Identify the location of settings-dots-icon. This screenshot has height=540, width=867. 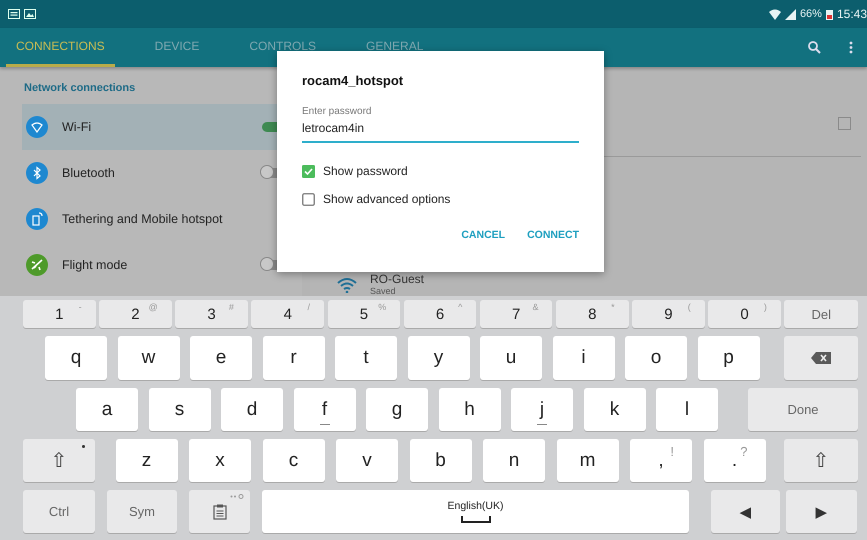
(237, 496).